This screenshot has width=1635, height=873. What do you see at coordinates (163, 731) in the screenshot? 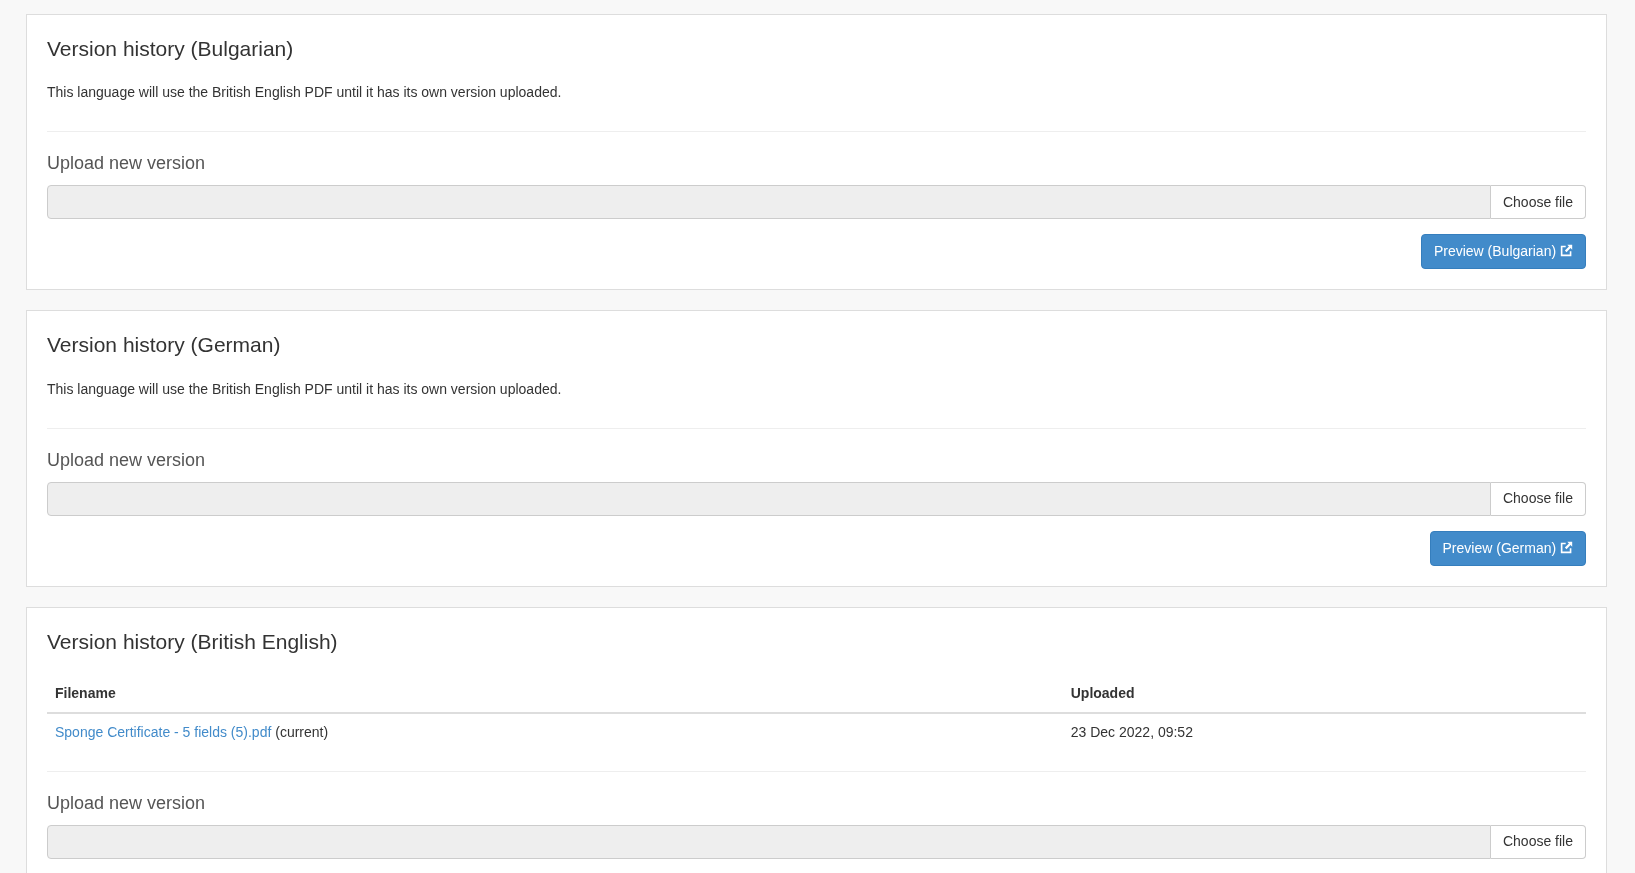
I see `file-link: Sponge Certificate - 5 fields (5).pdf` at bounding box center [163, 731].